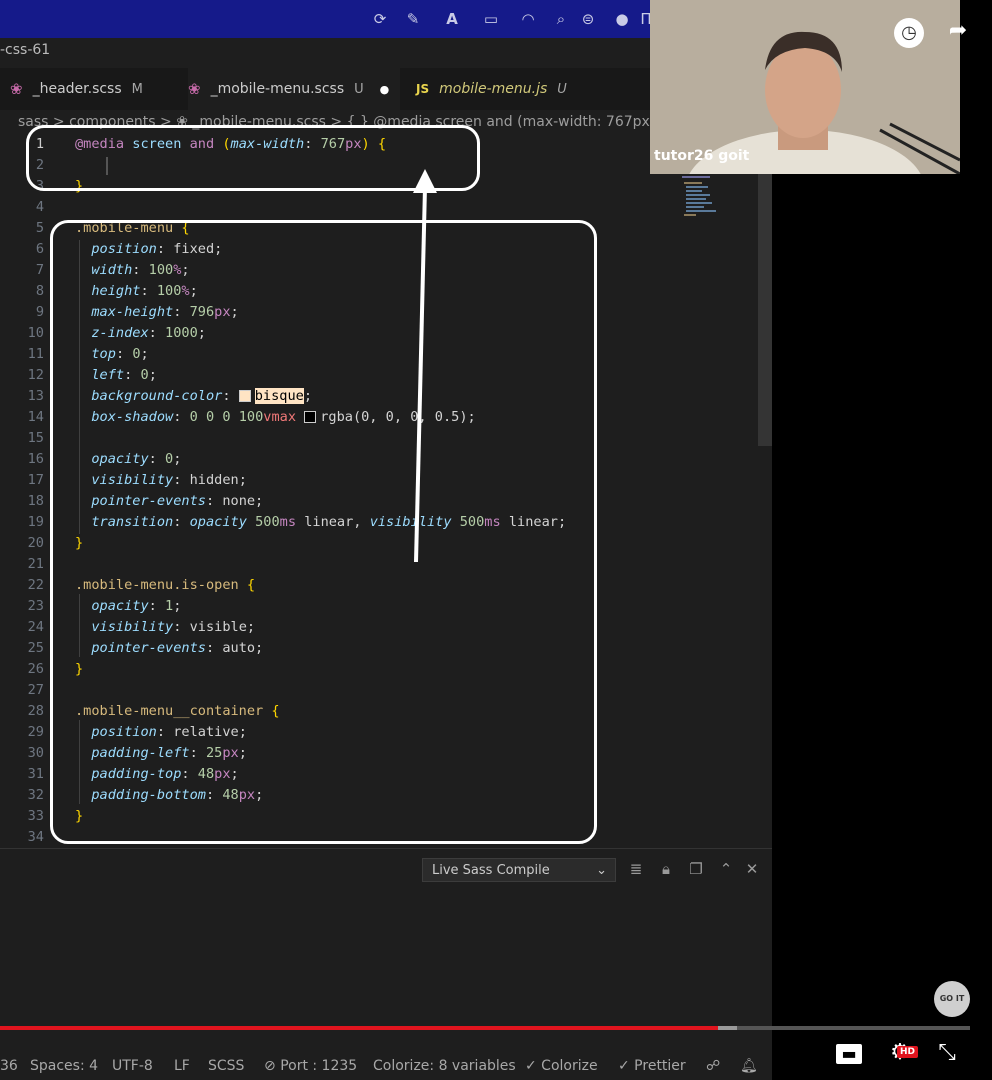 The image size is (992, 1080). Describe the element at coordinates (64, 1066) in the screenshot. I see `status-indentation: Spaces: 4` at that location.